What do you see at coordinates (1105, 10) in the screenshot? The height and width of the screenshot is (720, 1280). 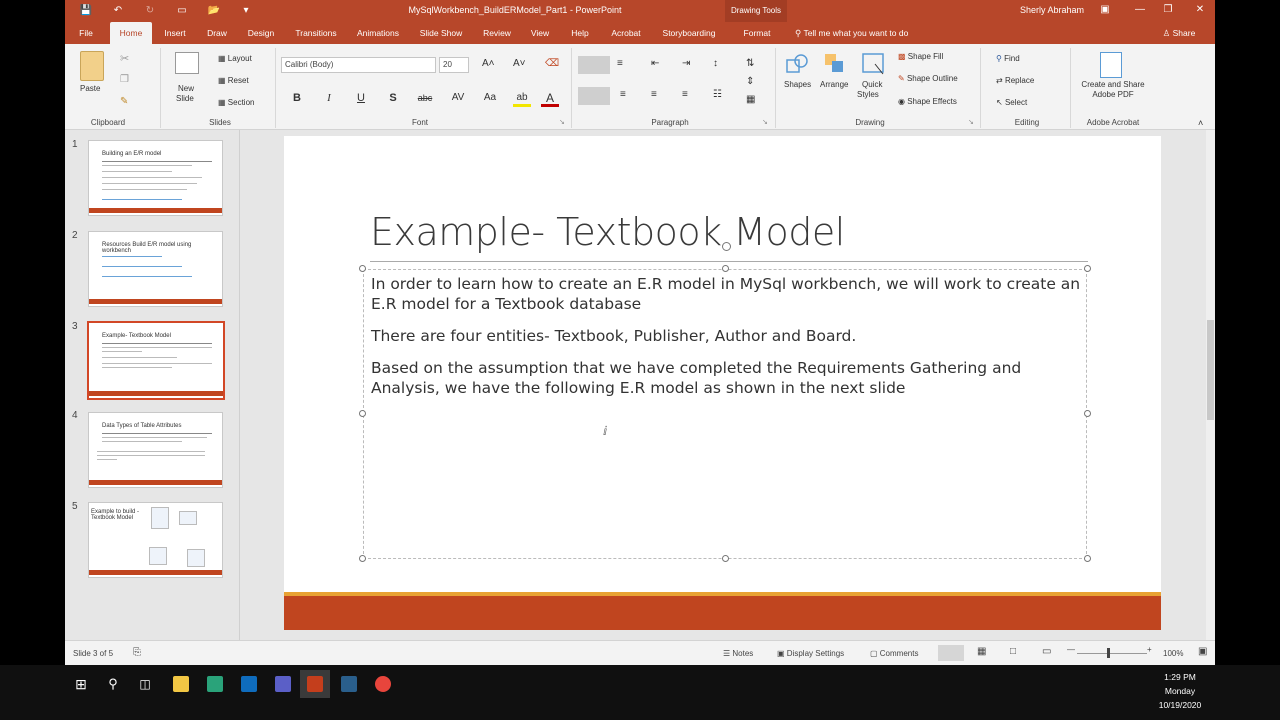 I see `ribbon-display-options-icon: ▣` at bounding box center [1105, 10].